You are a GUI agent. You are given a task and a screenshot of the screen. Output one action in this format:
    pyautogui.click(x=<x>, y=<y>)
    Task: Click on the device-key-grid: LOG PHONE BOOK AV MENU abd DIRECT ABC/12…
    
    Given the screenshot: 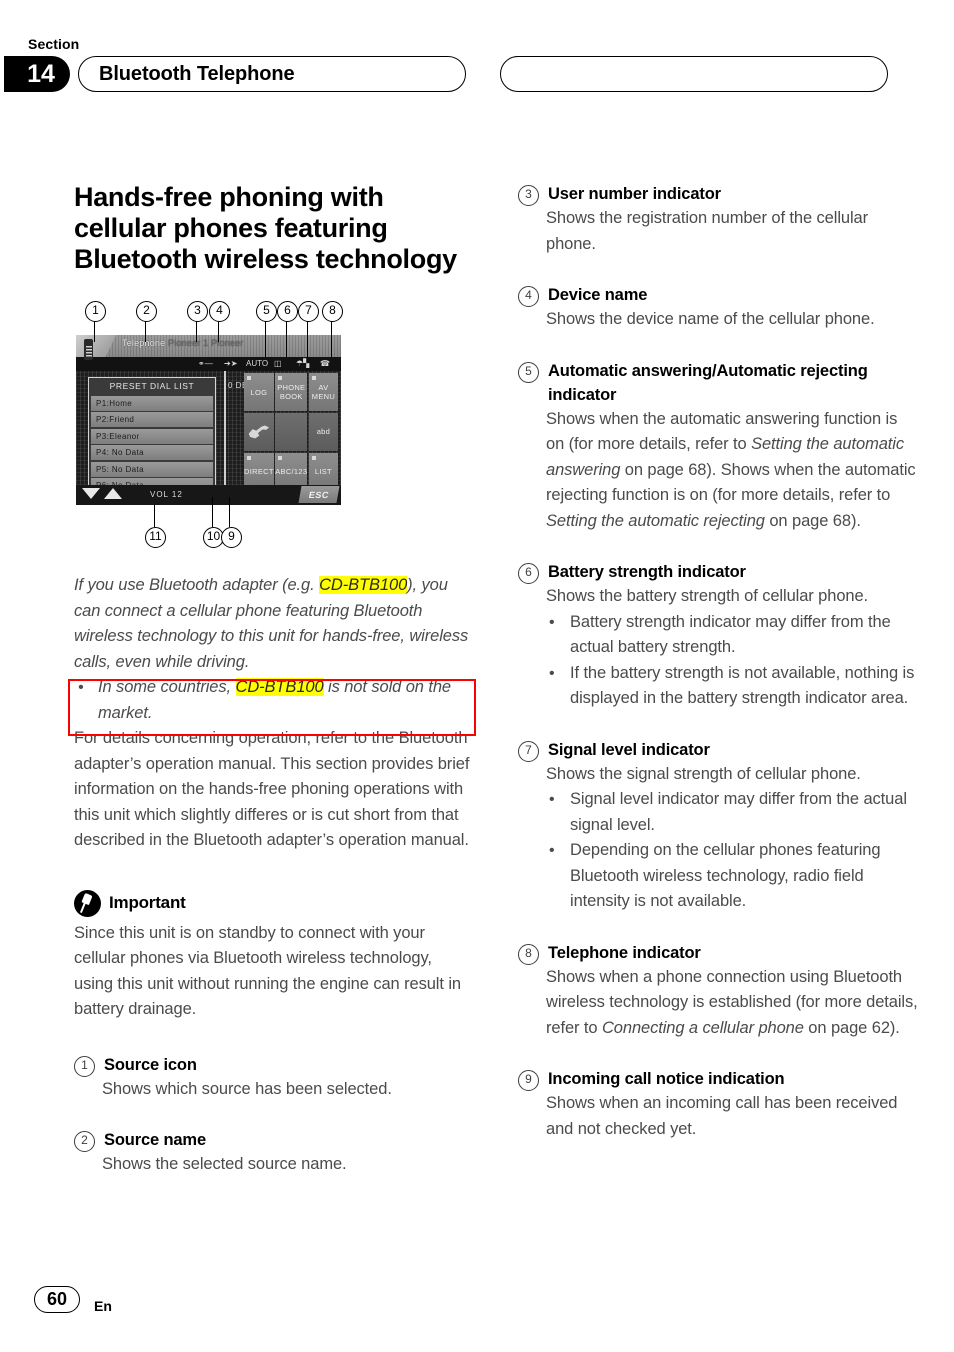 What is the action you would take?
    pyautogui.click(x=291, y=432)
    